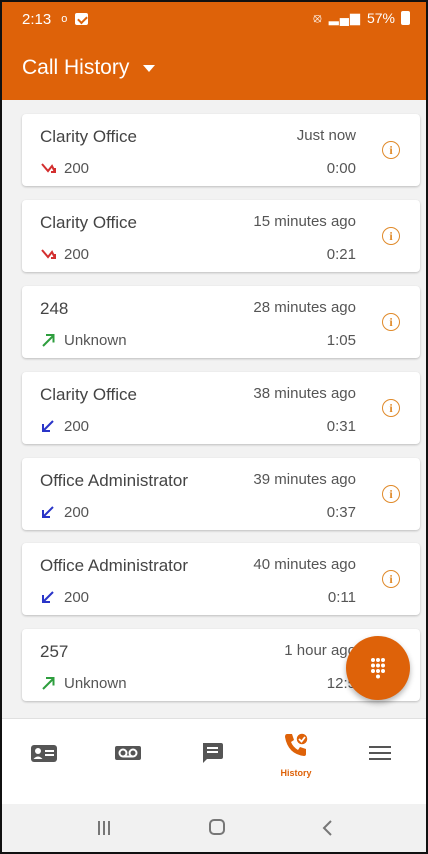 The image size is (428, 854). Describe the element at coordinates (128, 753) in the screenshot. I see `voicemail-icon` at that location.